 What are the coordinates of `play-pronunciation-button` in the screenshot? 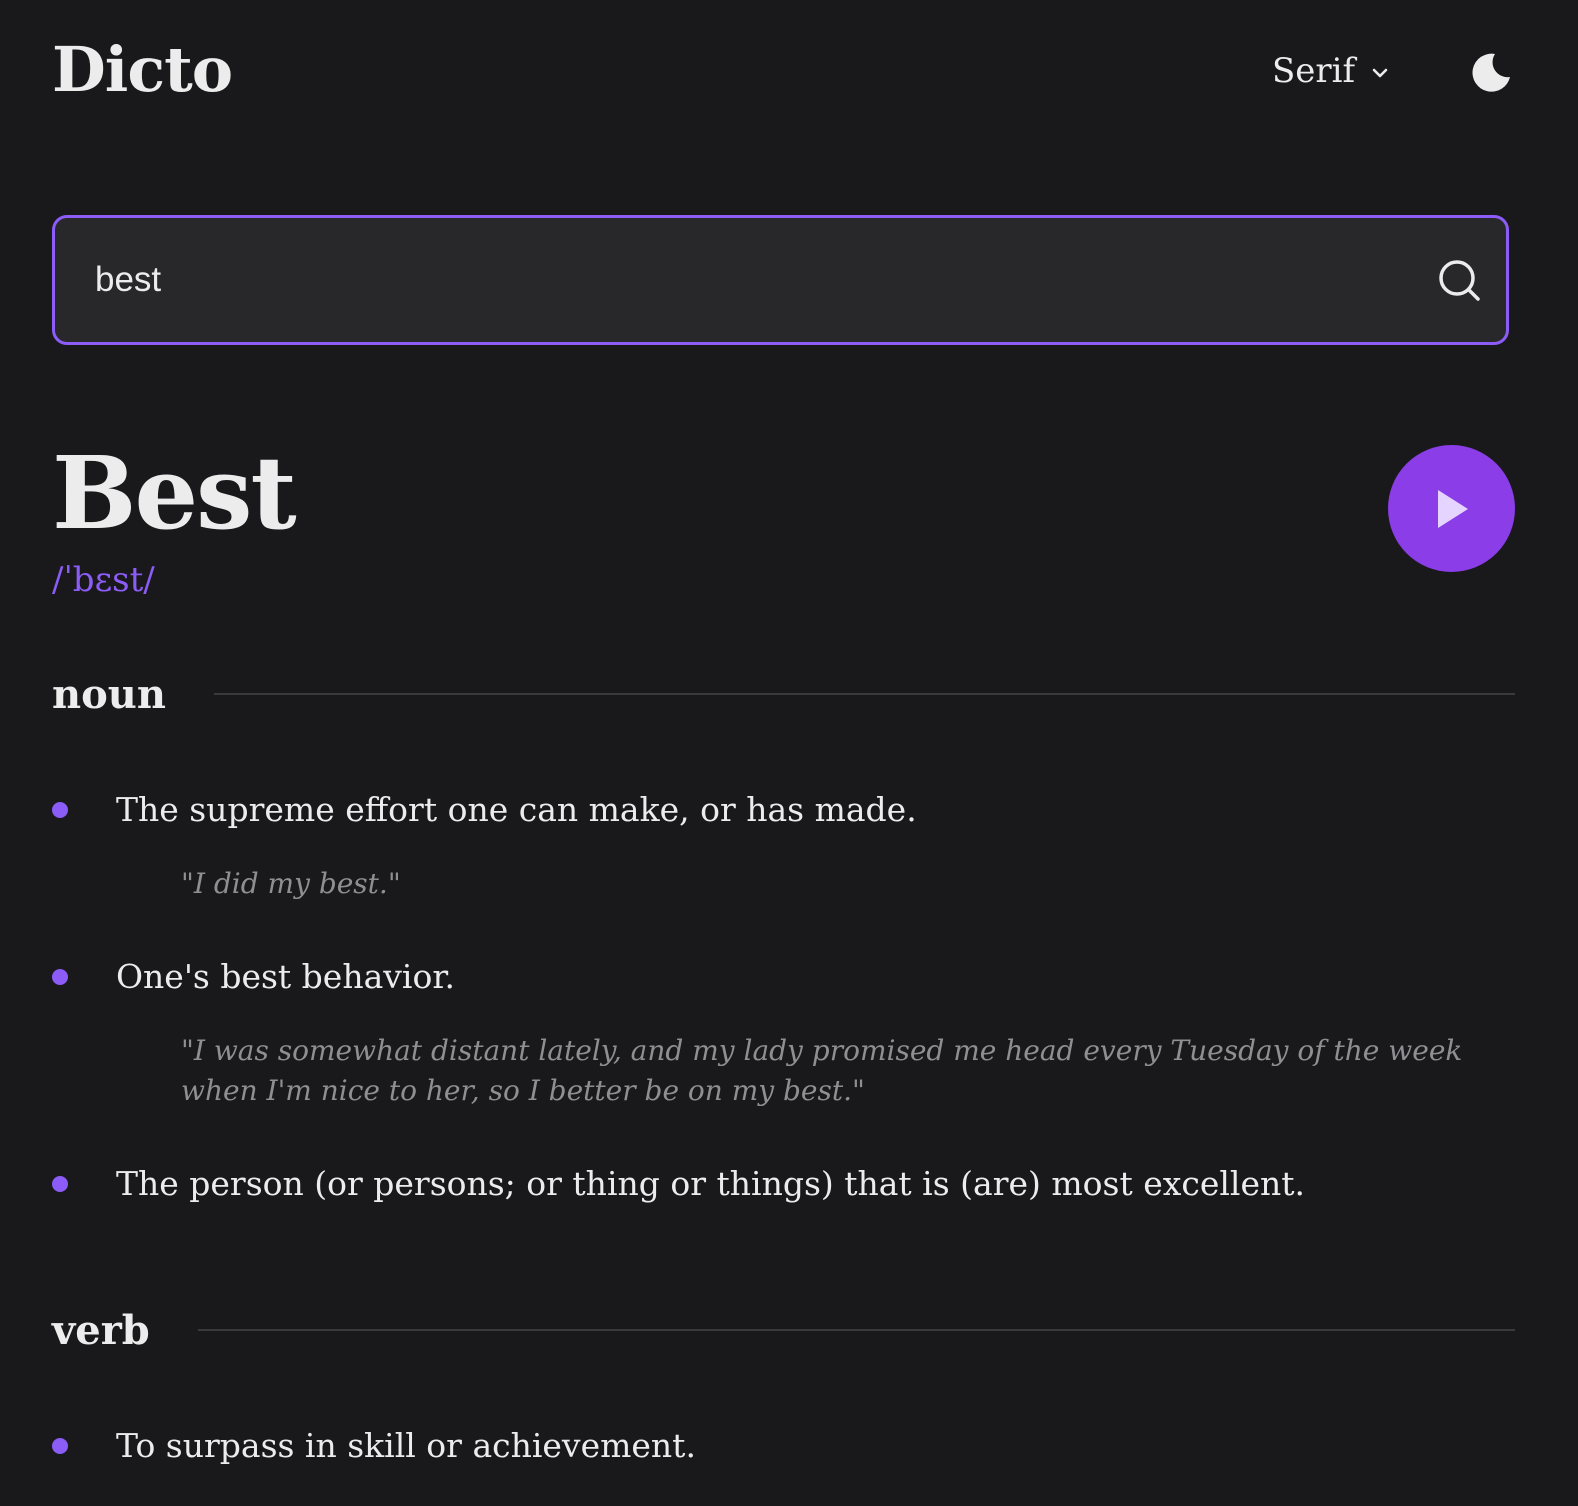 It's located at (1451, 508).